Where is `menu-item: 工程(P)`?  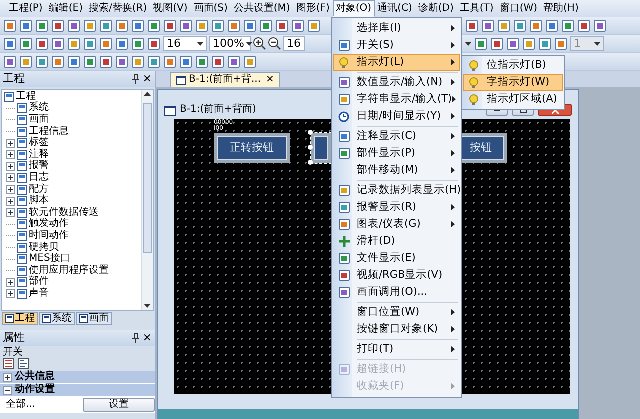
menu-item: 工程(P) is located at coordinates (26, 8).